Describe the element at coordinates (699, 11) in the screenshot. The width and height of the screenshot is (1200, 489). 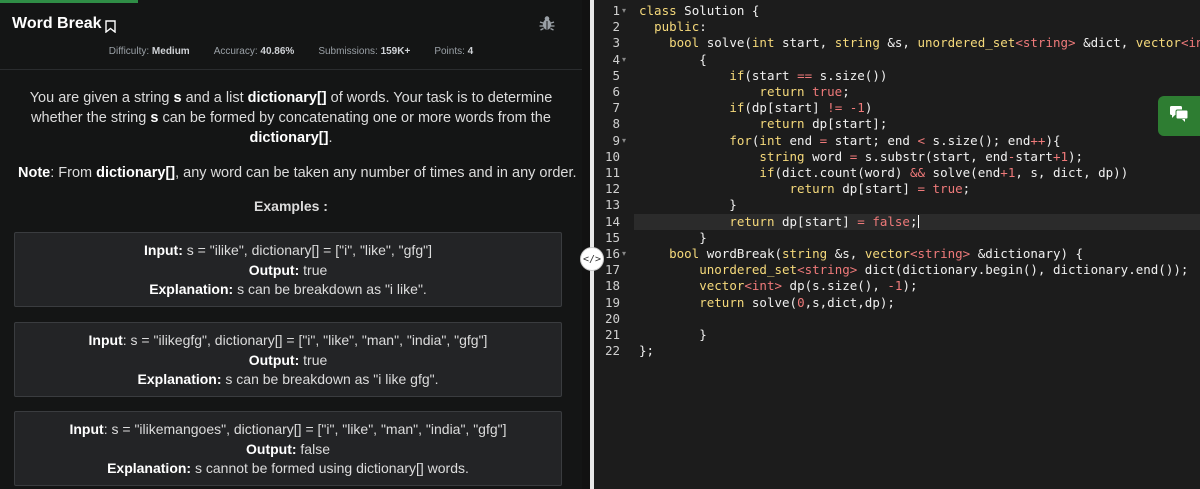
I see `code-line: class Solution {` at that location.